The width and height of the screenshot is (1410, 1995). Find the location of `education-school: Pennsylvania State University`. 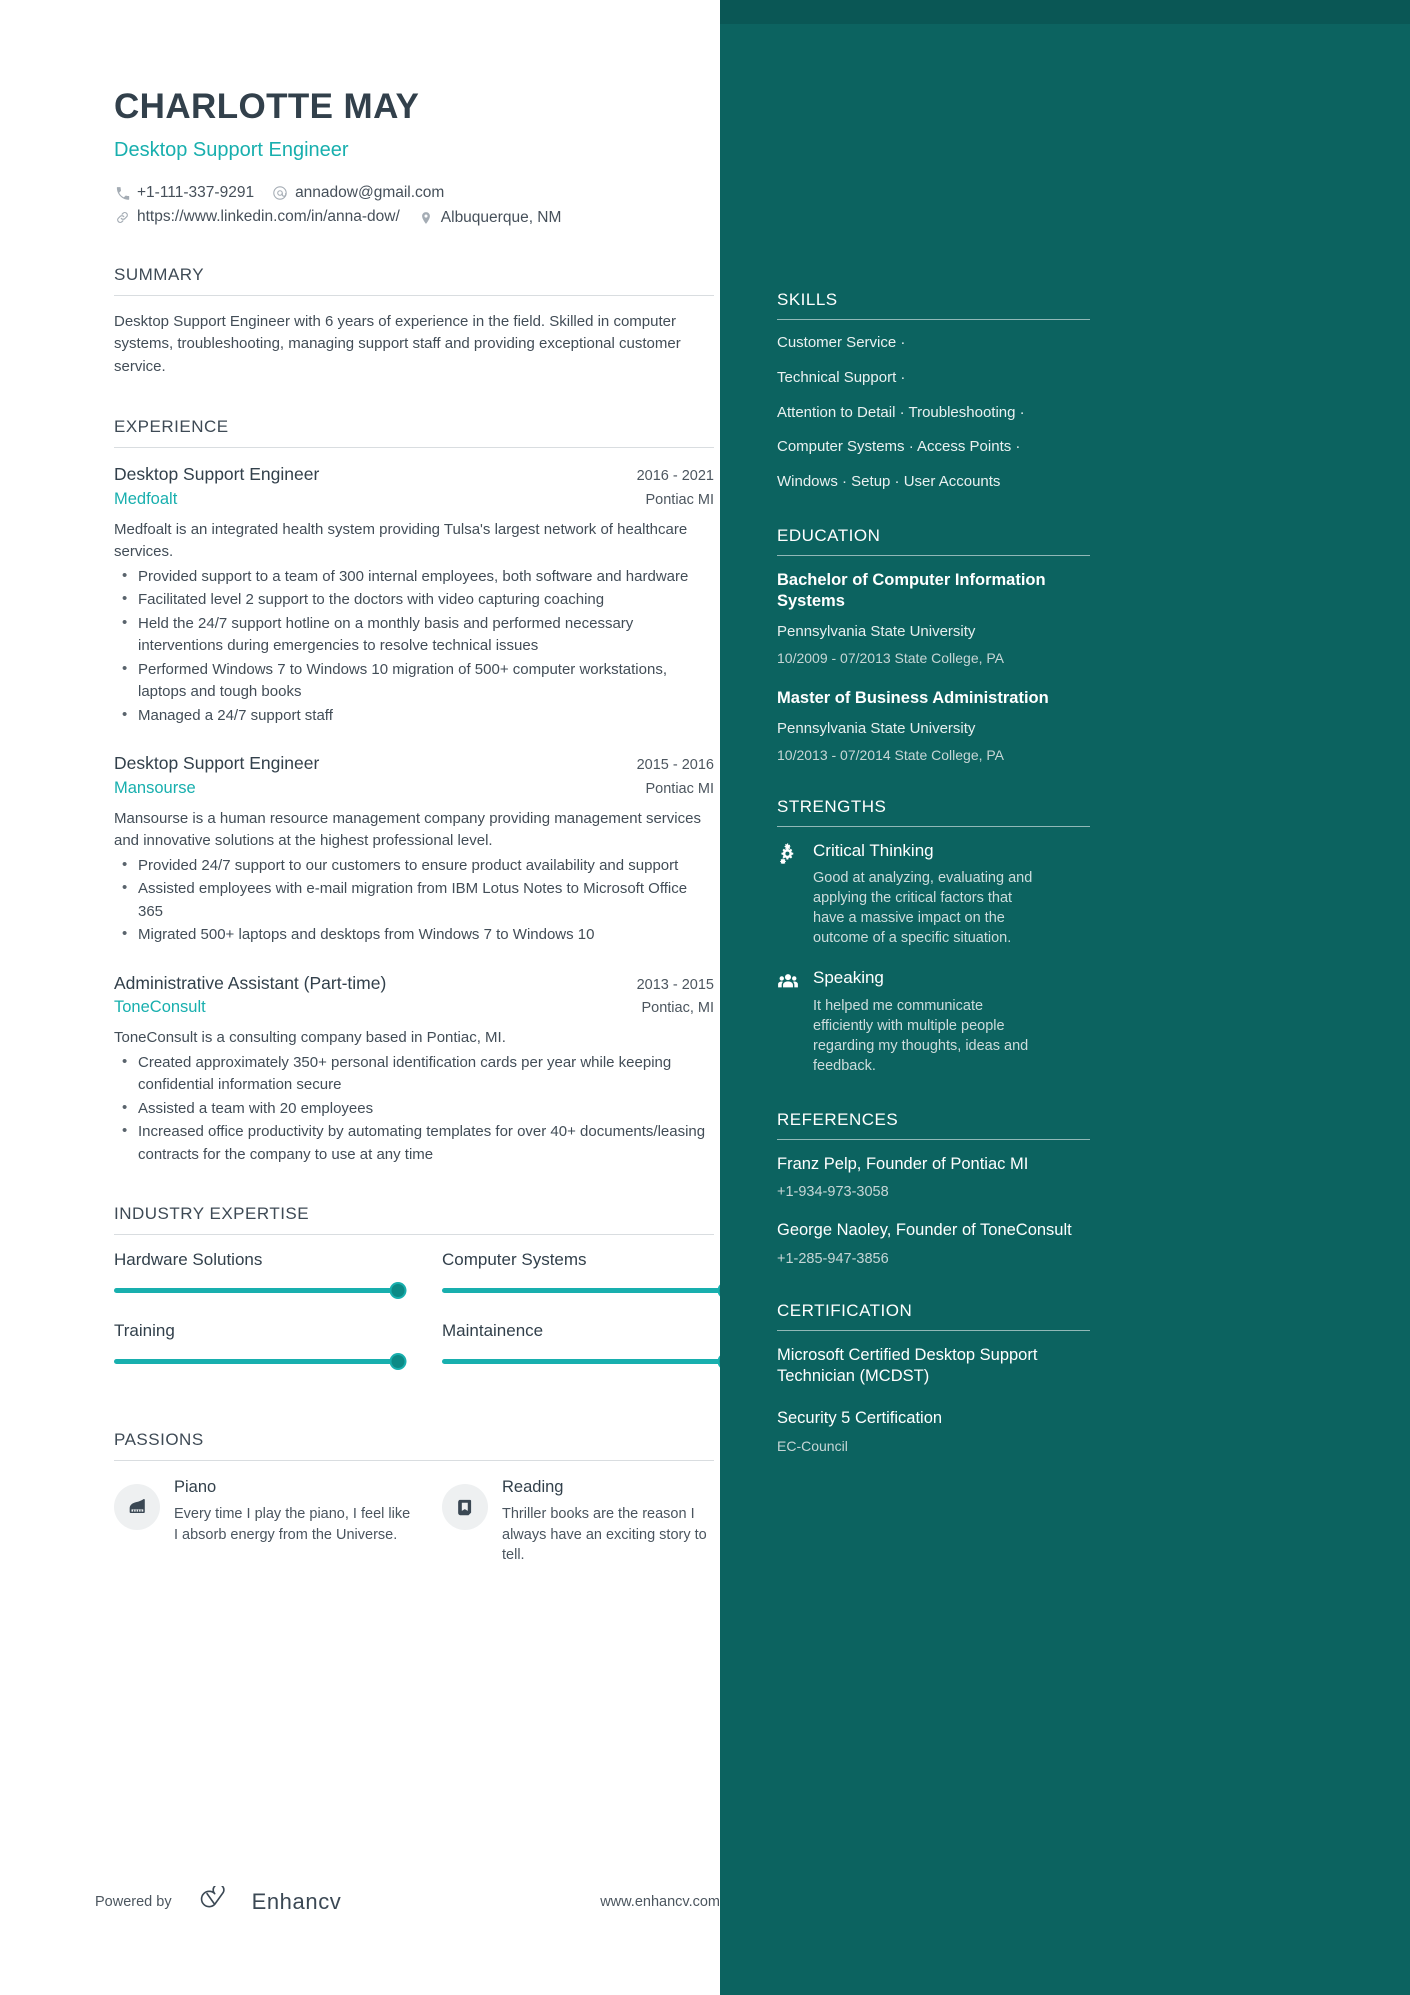

education-school: Pennsylvania State University is located at coordinates (876, 631).